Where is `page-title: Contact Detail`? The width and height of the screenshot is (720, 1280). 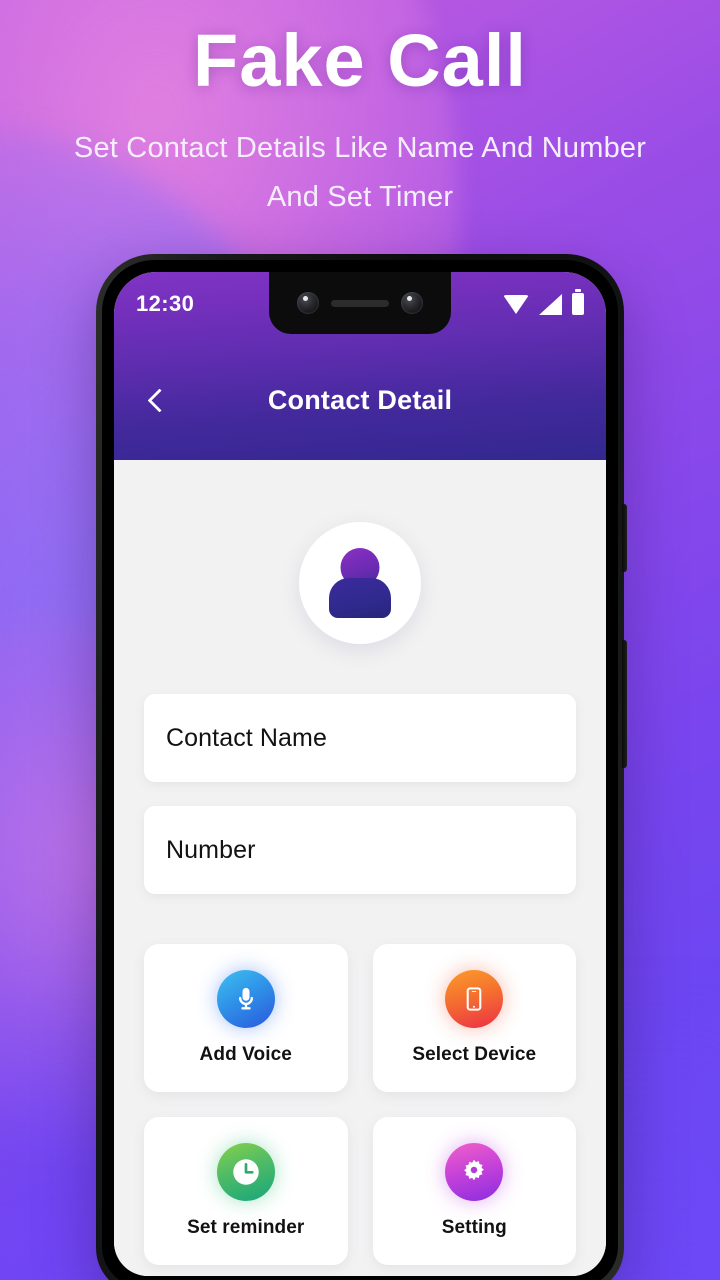
page-title: Contact Detail is located at coordinates (360, 399).